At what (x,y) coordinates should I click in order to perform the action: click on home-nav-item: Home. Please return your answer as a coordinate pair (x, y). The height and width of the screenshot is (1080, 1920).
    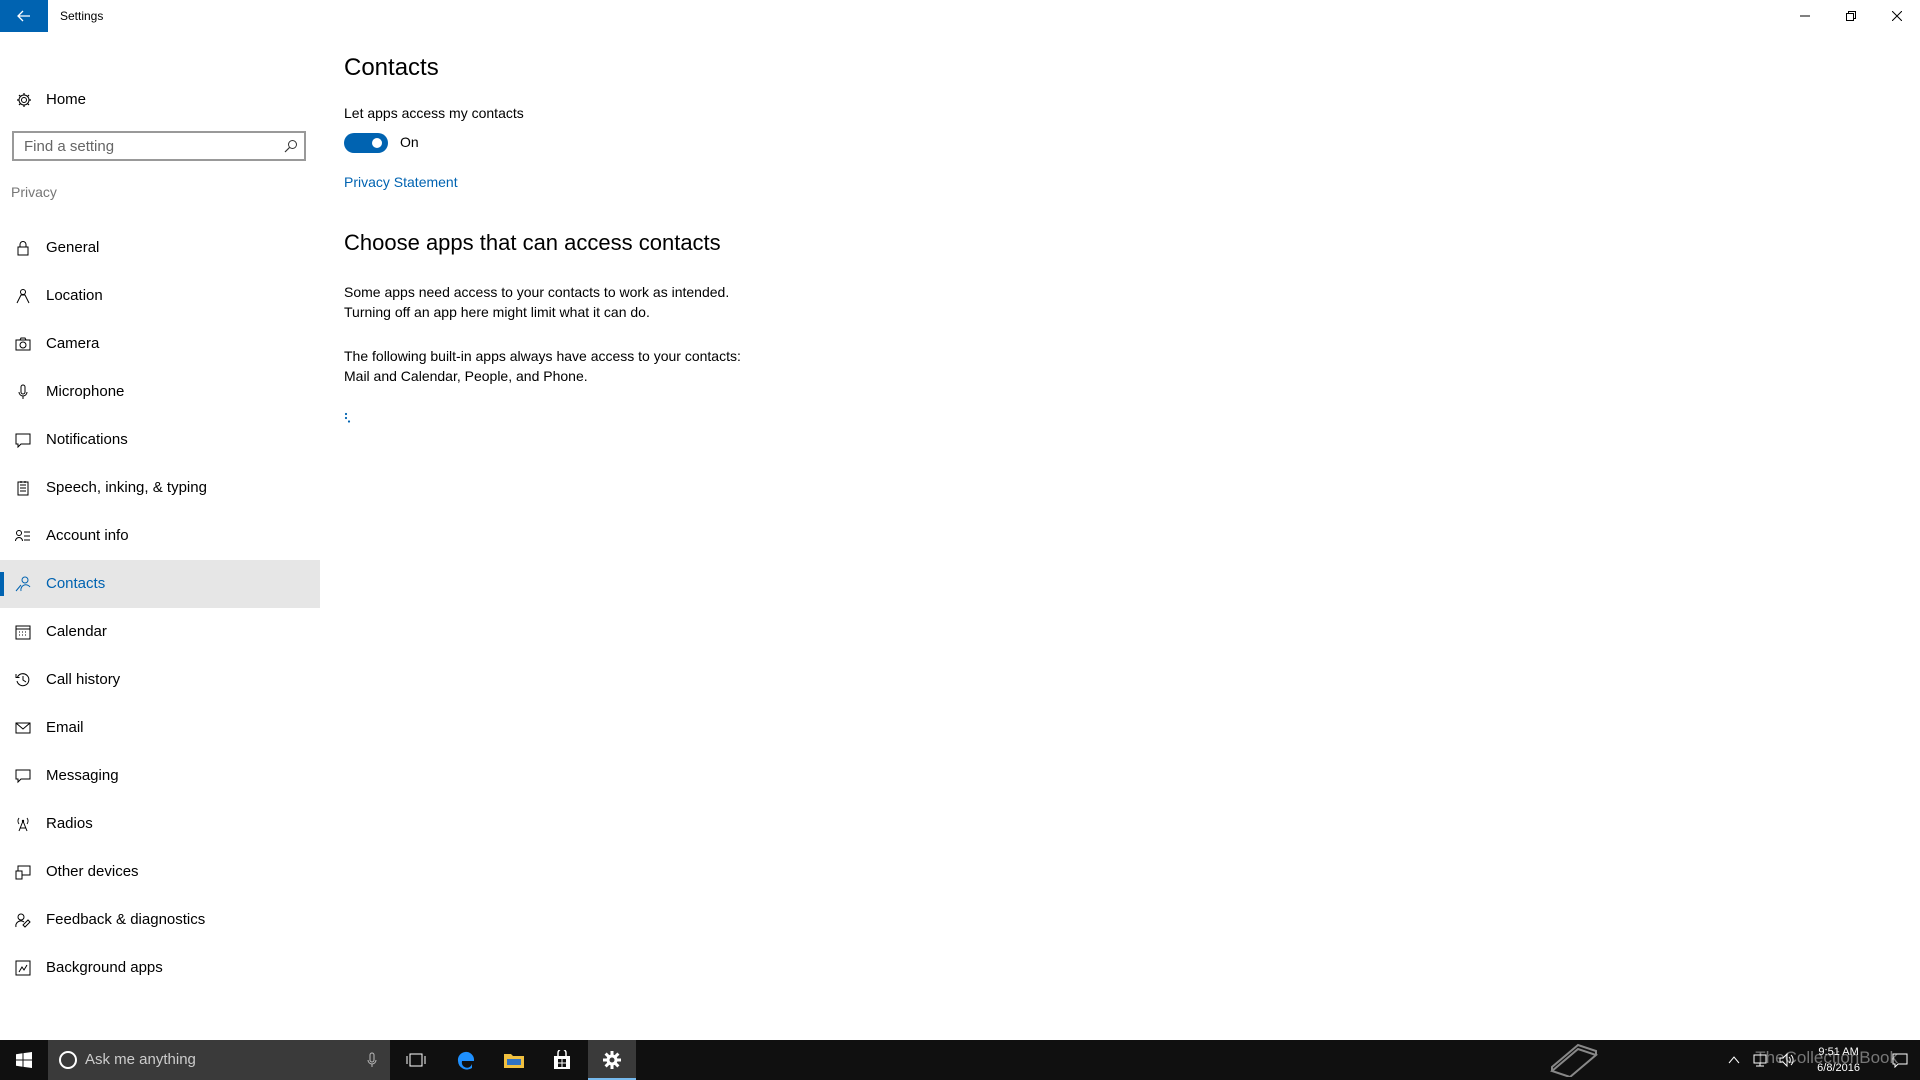
    Looking at the image, I should click on (160, 100).